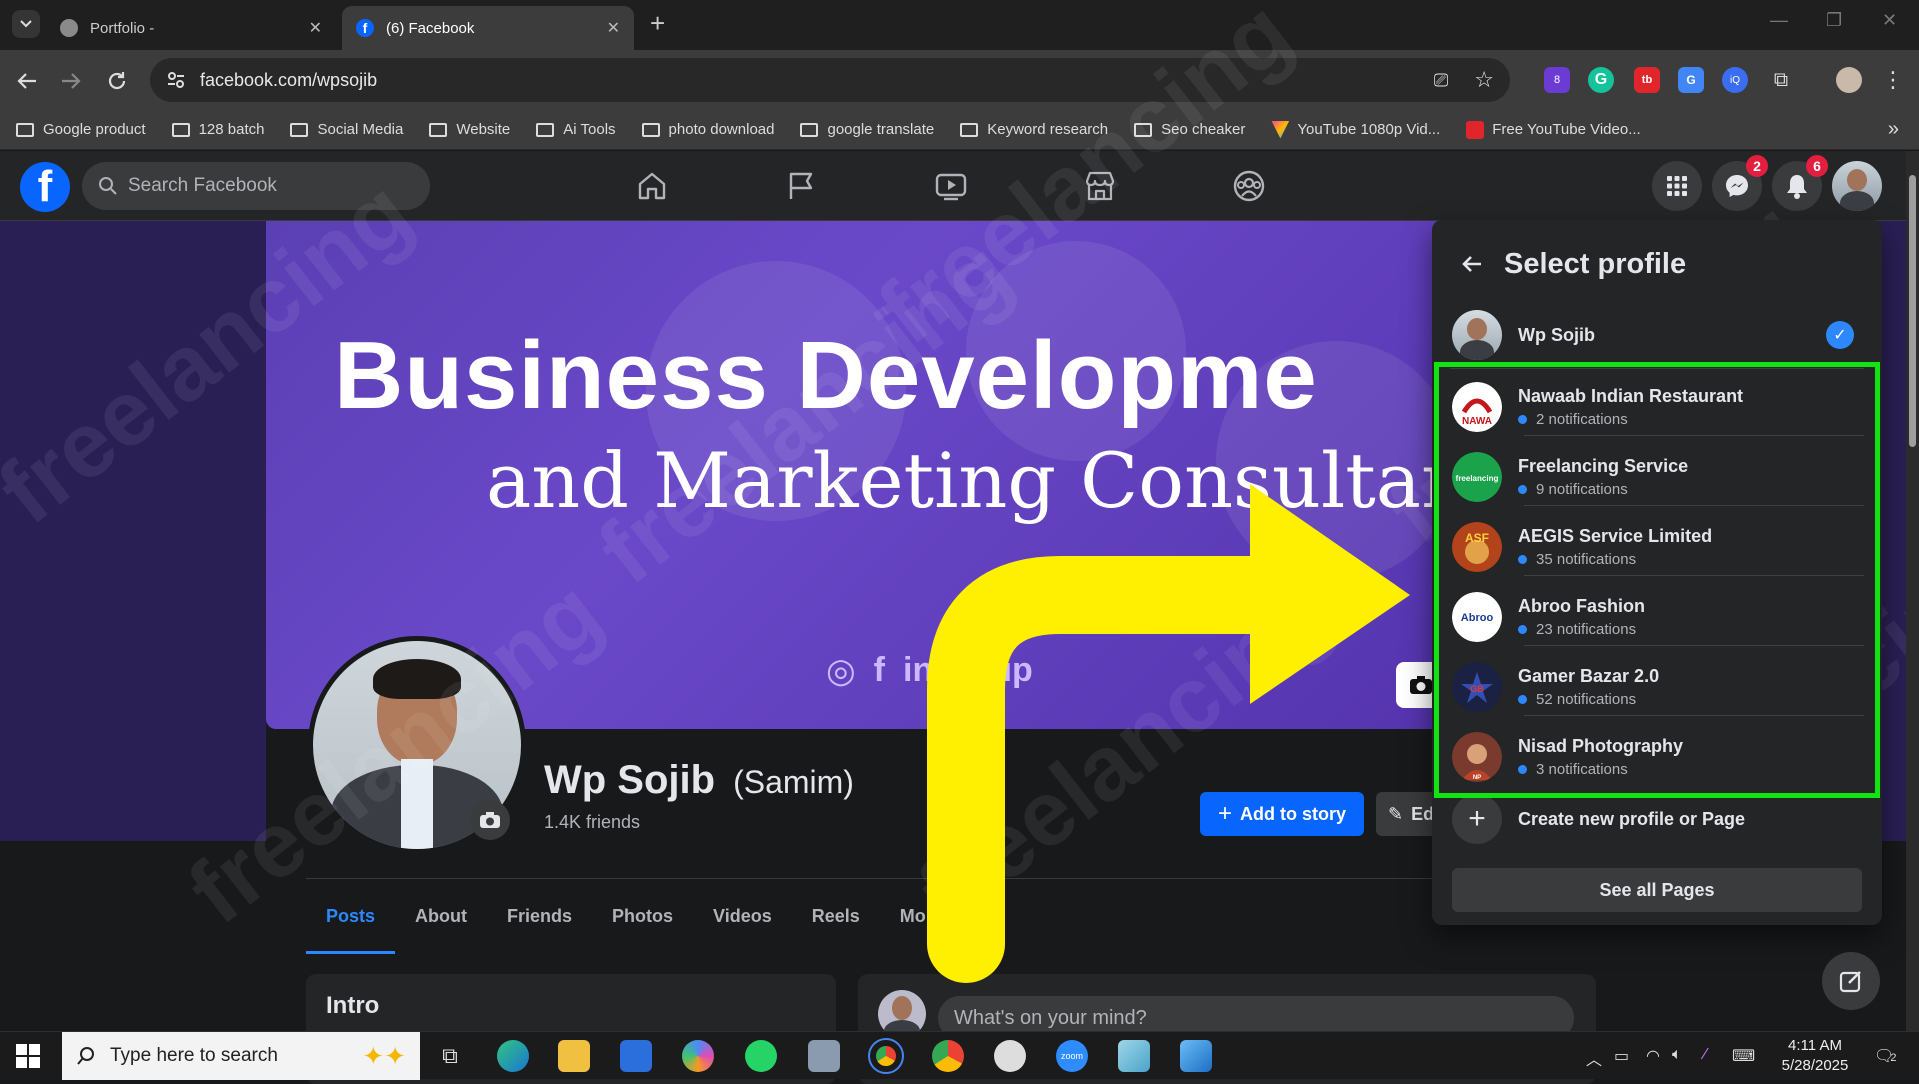 The height and width of the screenshot is (1084, 1919). What do you see at coordinates (761, 1056) in the screenshot?
I see `whatsapp-icon` at bounding box center [761, 1056].